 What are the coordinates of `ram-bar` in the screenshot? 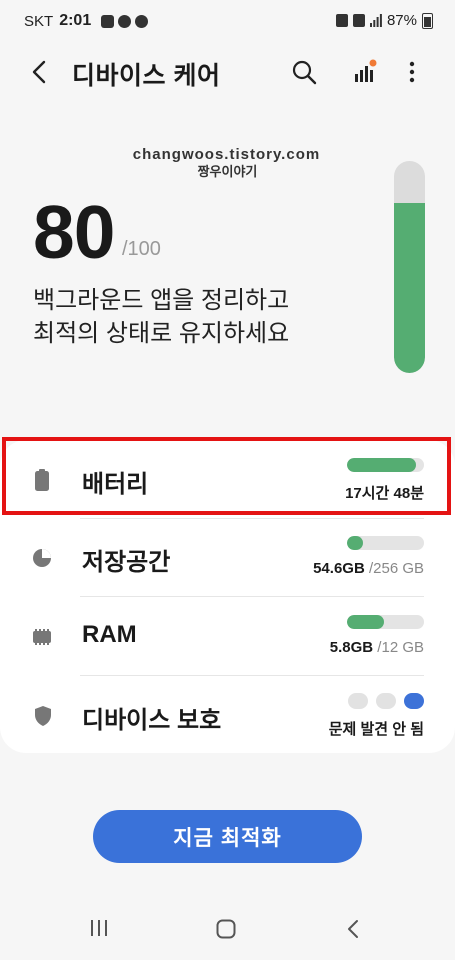 It's located at (385, 622).